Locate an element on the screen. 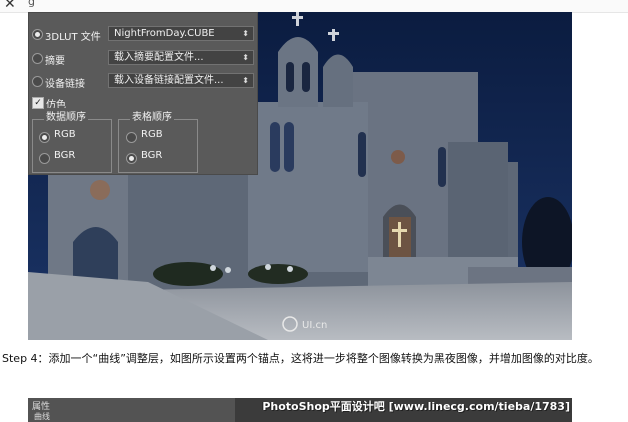  radio-data-rgb is located at coordinates (44, 137).